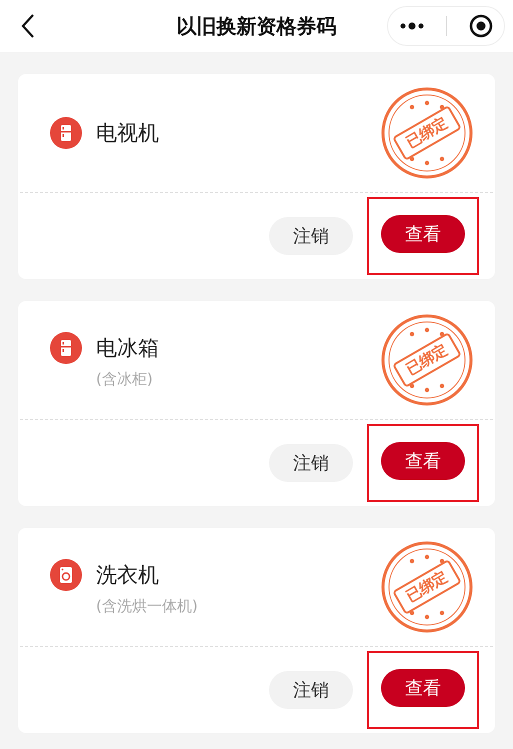 The image size is (513, 749). Describe the element at coordinates (127, 133) in the screenshot. I see `appliance-name: 电视机` at that location.